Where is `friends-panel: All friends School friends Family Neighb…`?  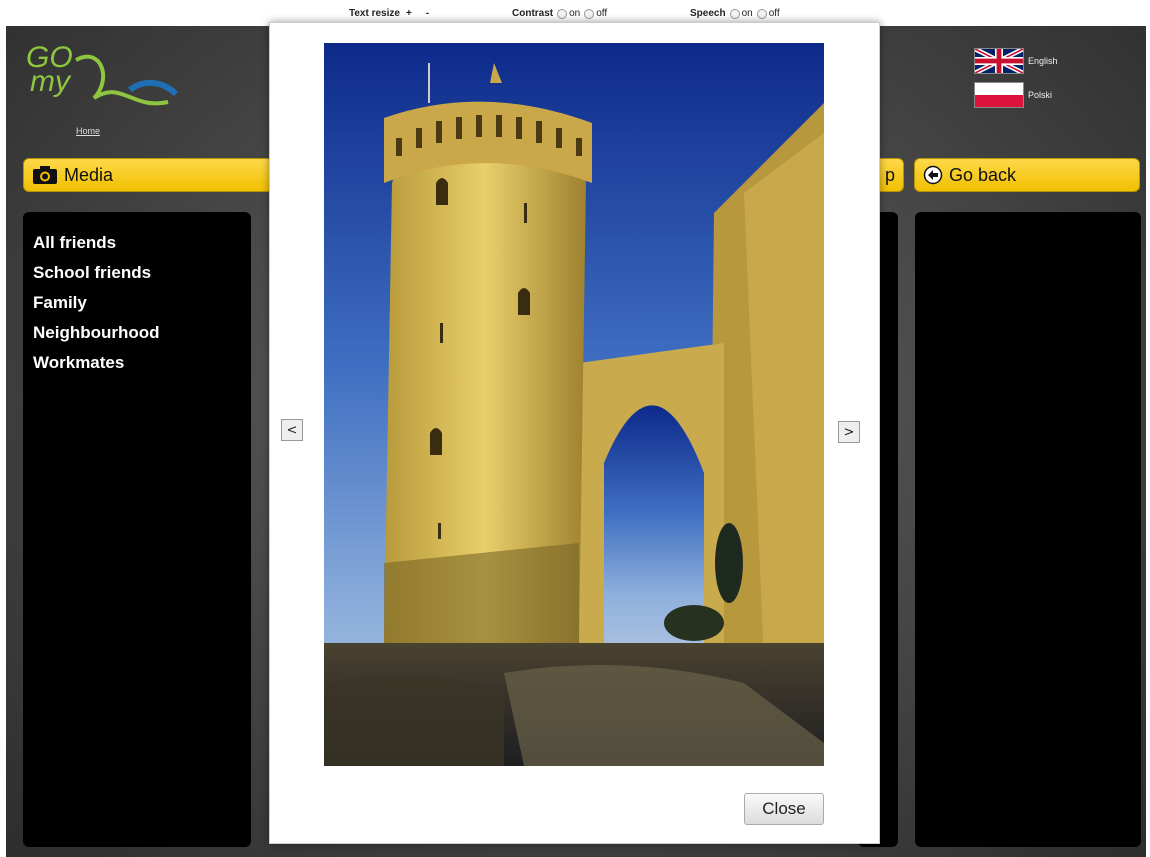 friends-panel: All friends School friends Family Neighb… is located at coordinates (137, 529).